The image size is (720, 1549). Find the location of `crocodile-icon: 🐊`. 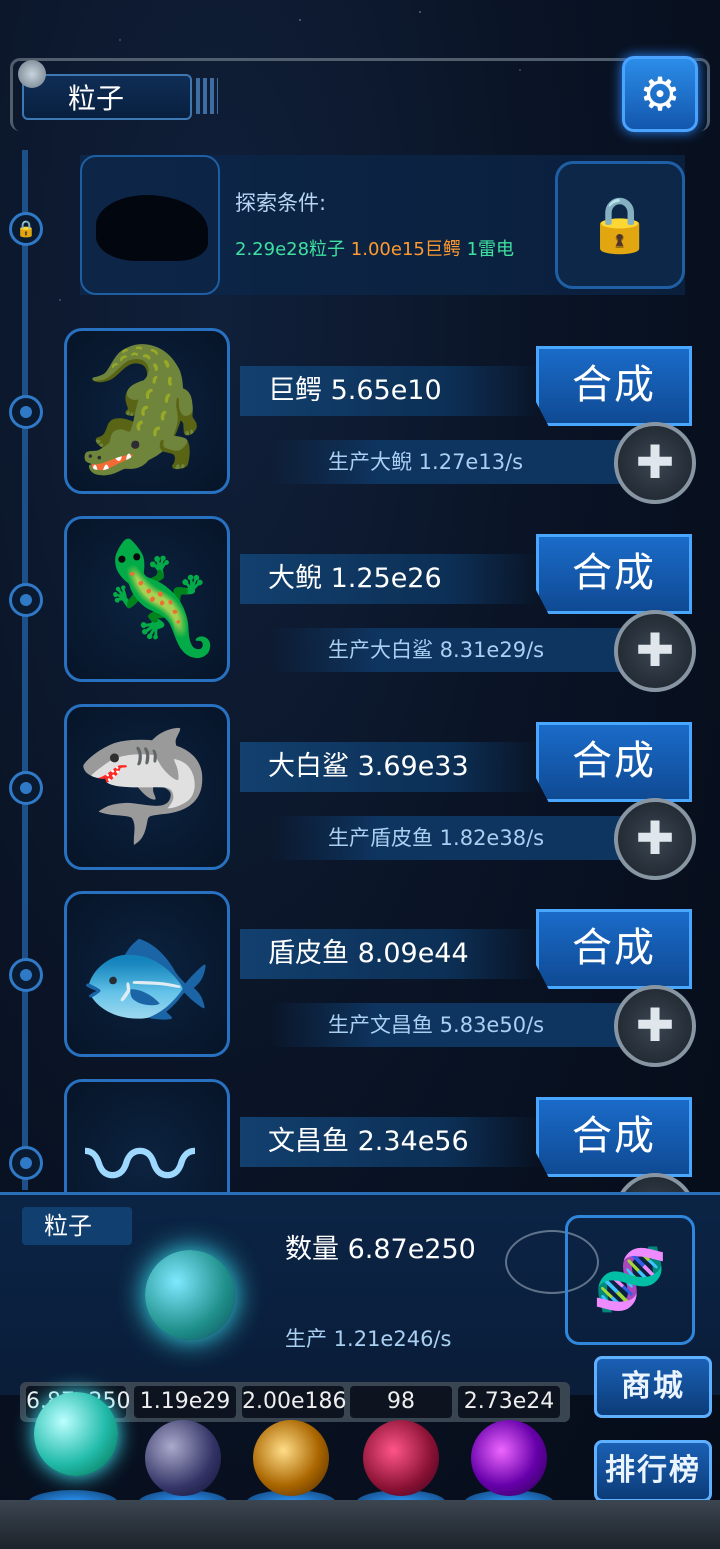

crocodile-icon: 🐊 is located at coordinates (142, 410).